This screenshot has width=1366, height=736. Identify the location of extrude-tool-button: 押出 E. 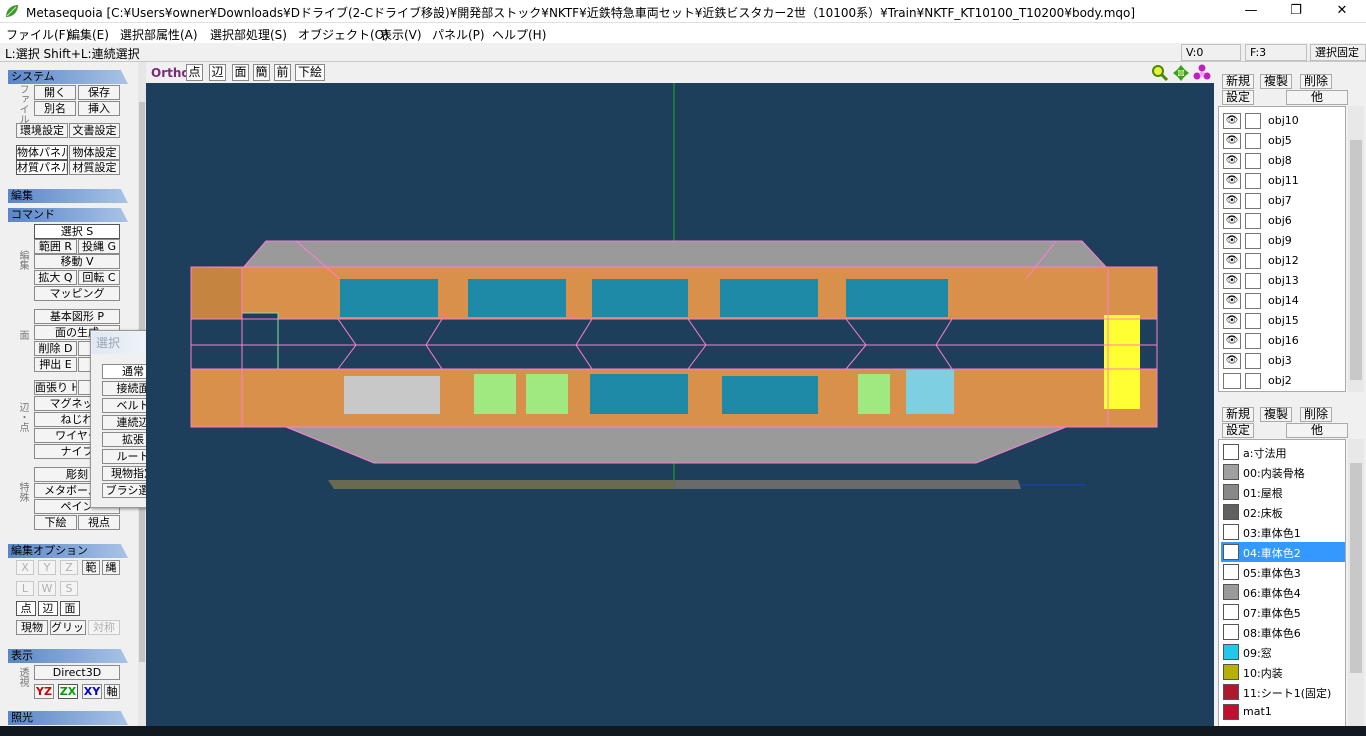
(55, 364).